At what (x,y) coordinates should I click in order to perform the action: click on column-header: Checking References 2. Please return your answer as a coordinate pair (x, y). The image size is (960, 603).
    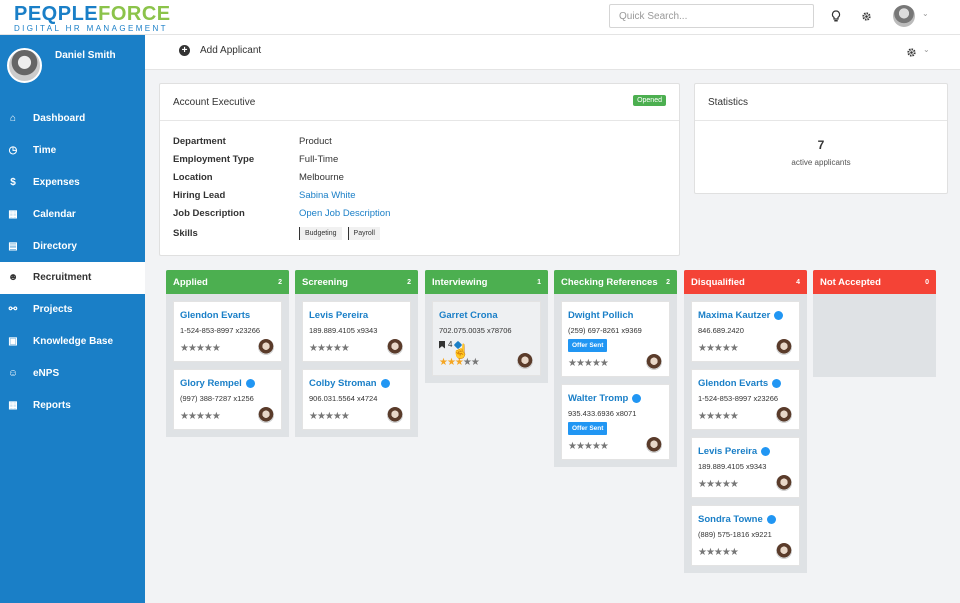
    Looking at the image, I should click on (615, 282).